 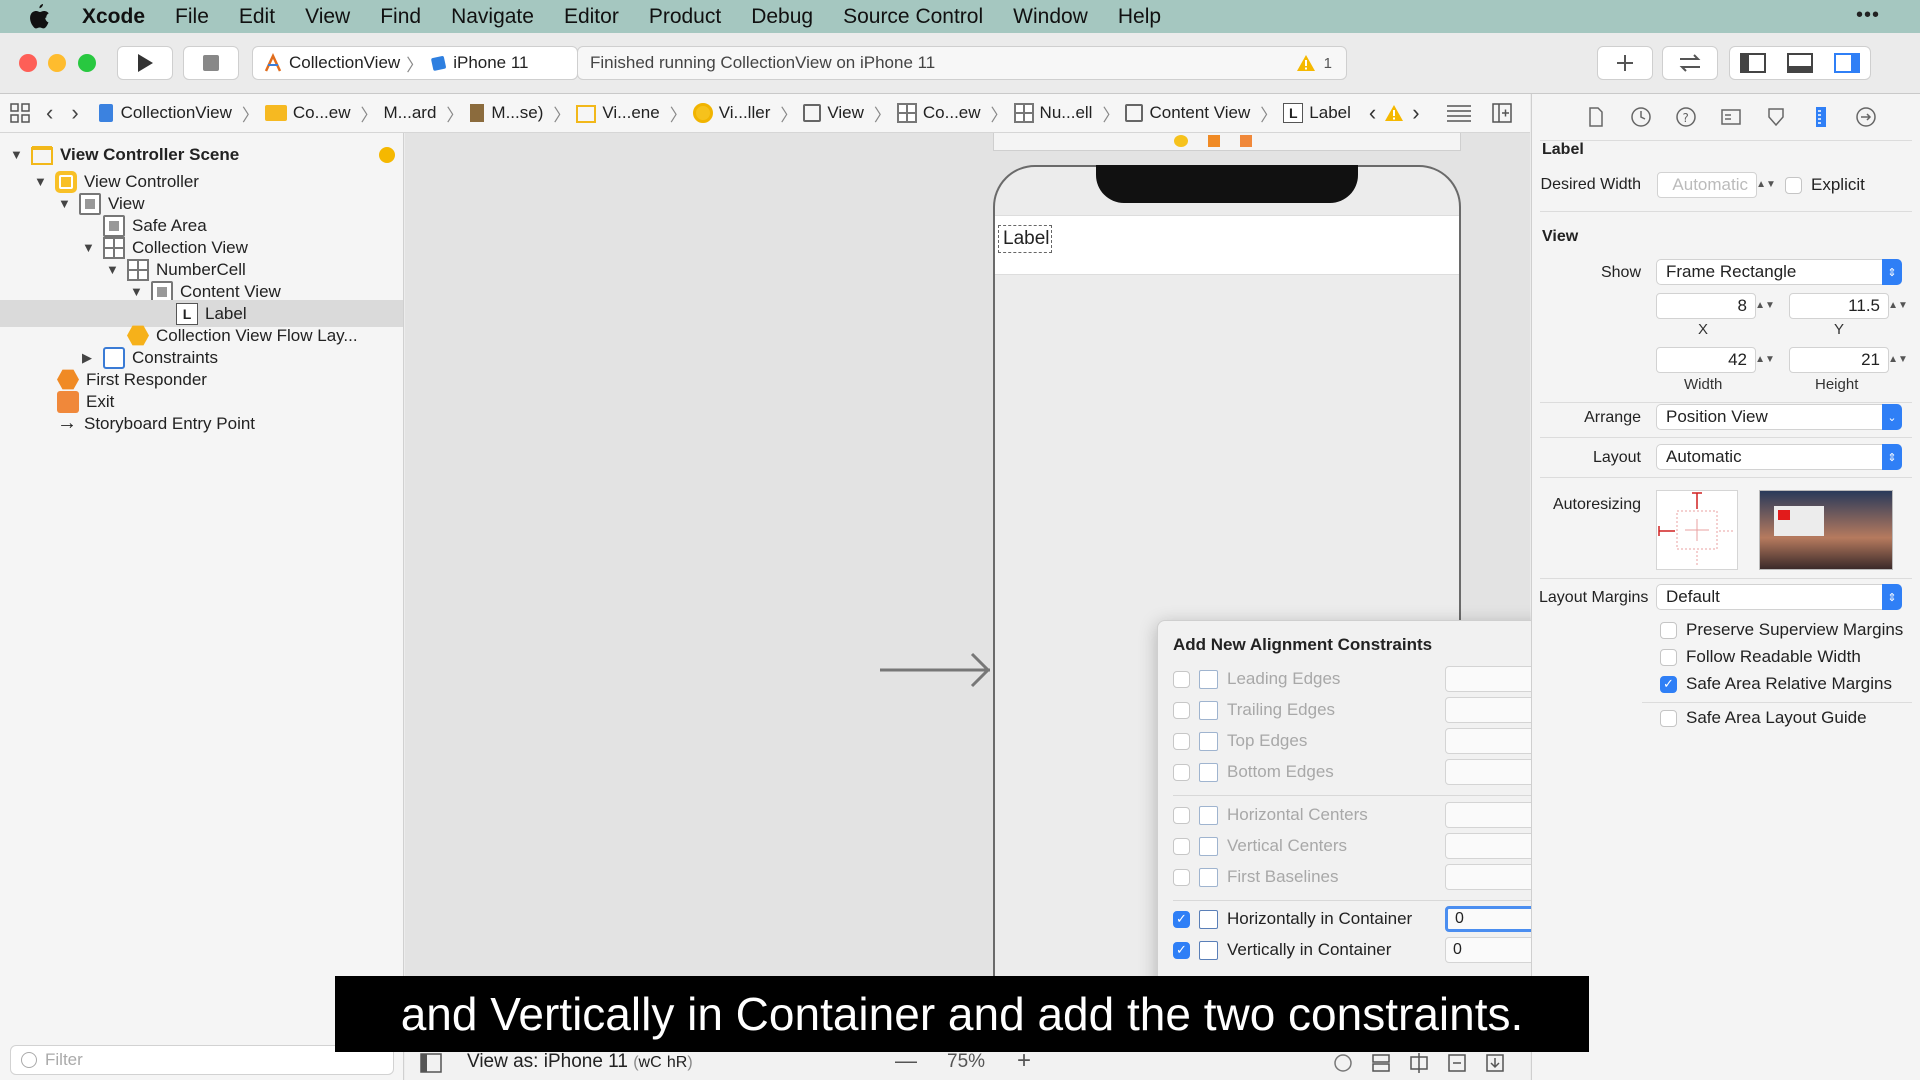 What do you see at coordinates (1760, 657) in the screenshot?
I see `follow-readable-width-checkbox: Follow Readable Width` at bounding box center [1760, 657].